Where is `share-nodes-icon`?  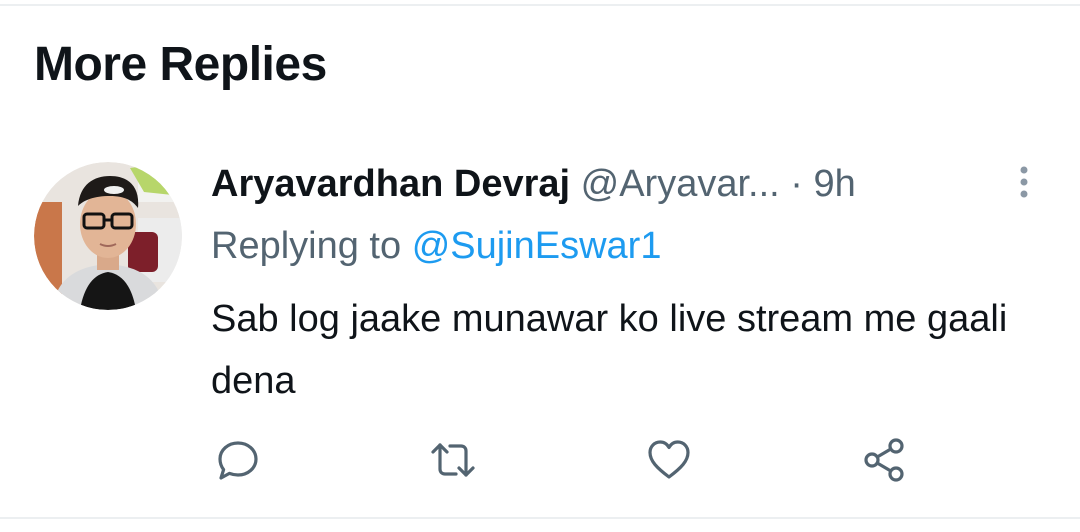 share-nodes-icon is located at coordinates (884, 460).